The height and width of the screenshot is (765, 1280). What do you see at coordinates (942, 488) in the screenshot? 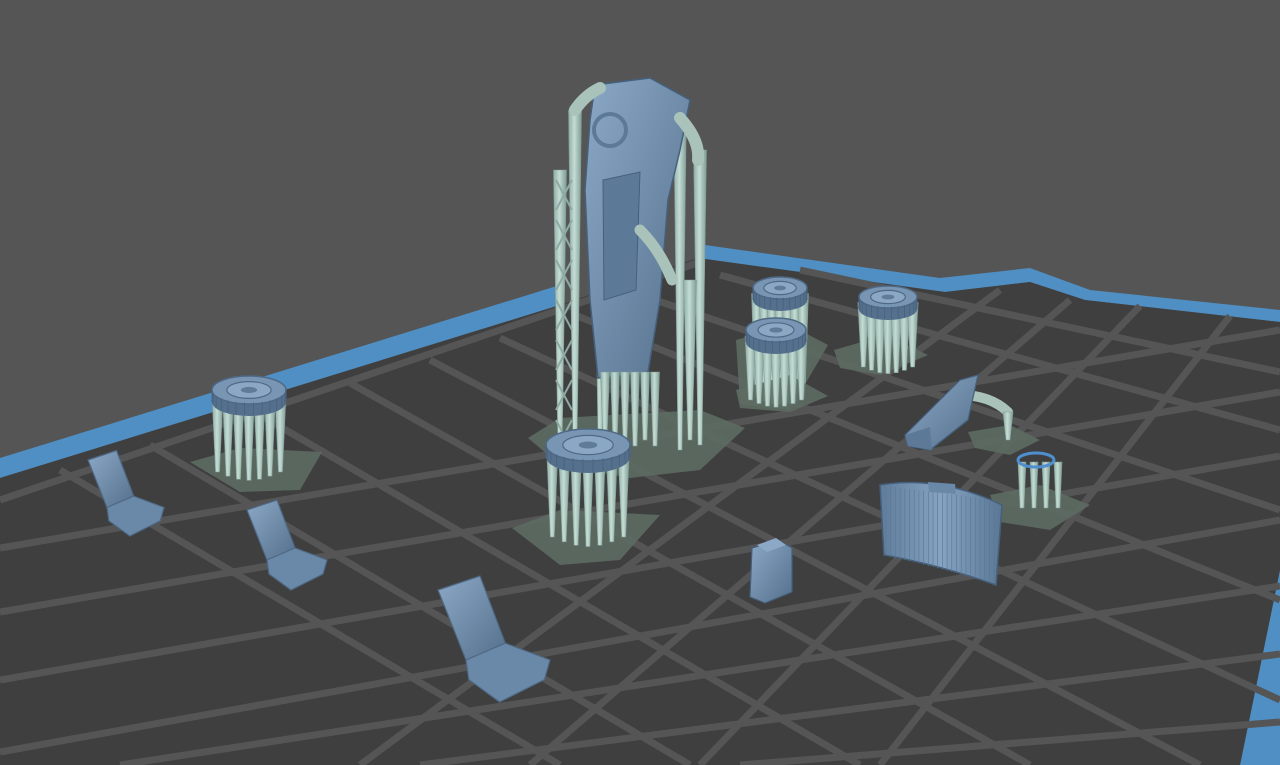
I see `windshield-tab` at bounding box center [942, 488].